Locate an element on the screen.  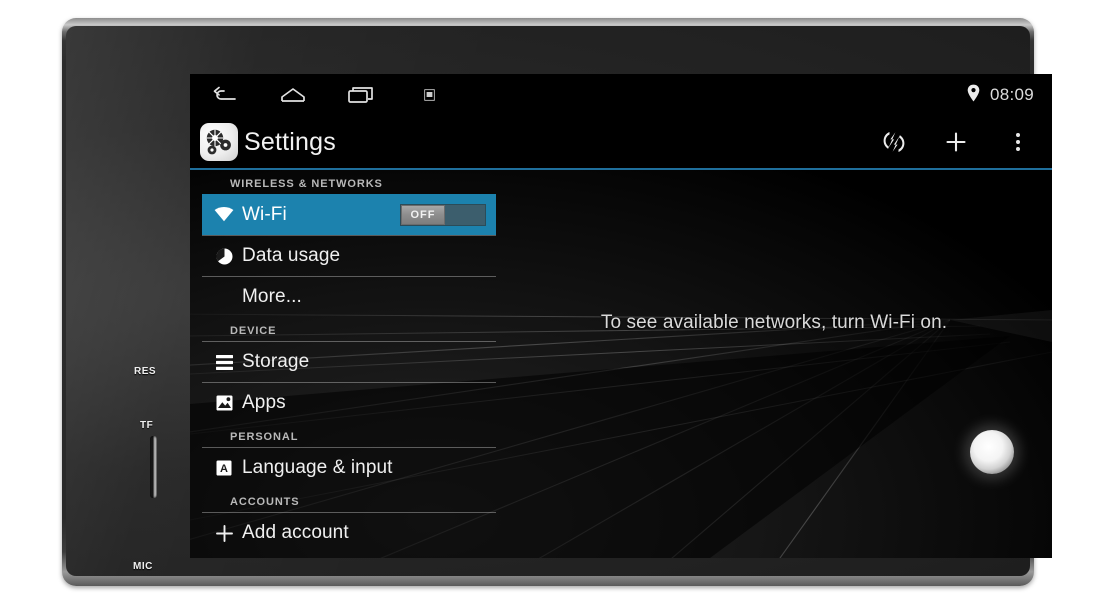
status-bar-right: 08:09 is located at coordinates (1009, 95).